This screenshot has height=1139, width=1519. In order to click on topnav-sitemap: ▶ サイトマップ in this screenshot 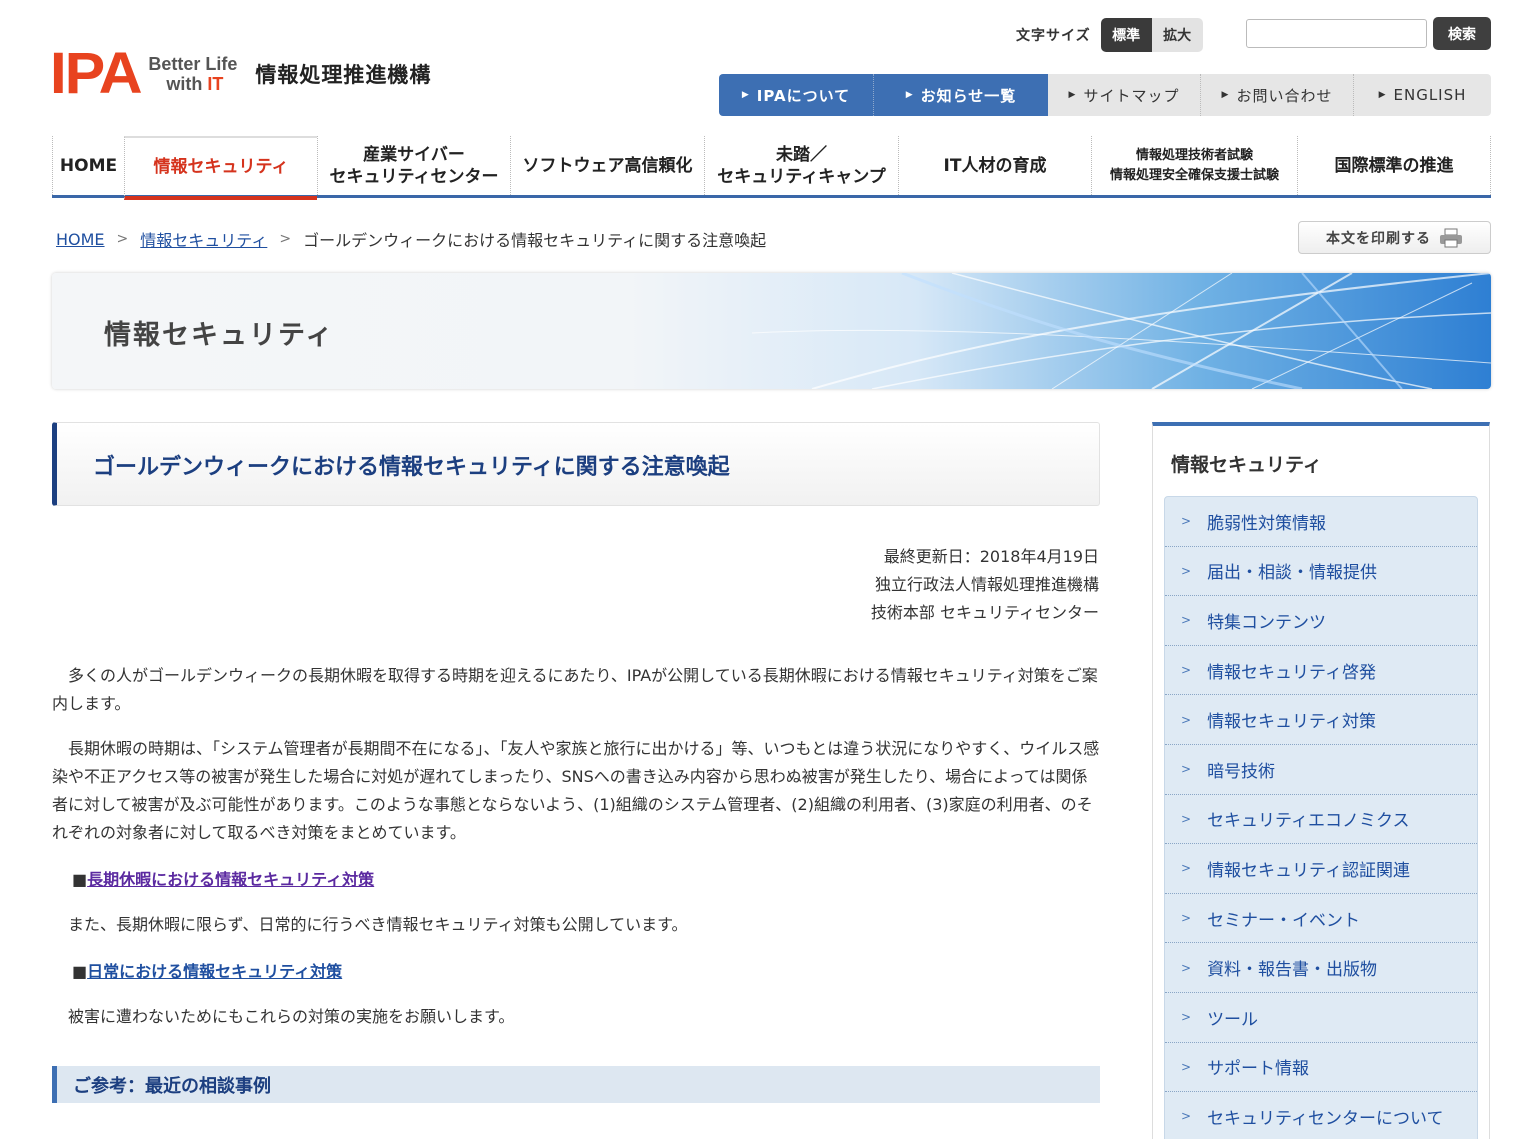, I will do `click(1124, 95)`.